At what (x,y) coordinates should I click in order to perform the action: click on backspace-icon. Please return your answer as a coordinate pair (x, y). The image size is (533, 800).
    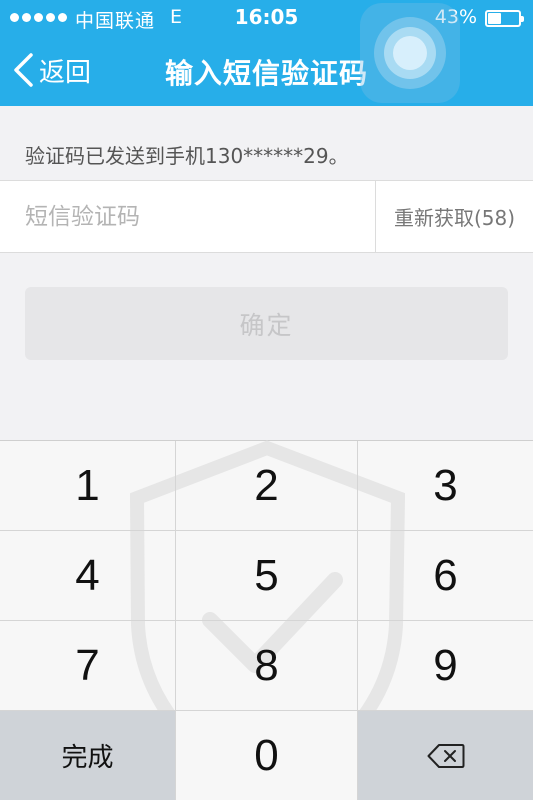
    Looking at the image, I should click on (445, 755).